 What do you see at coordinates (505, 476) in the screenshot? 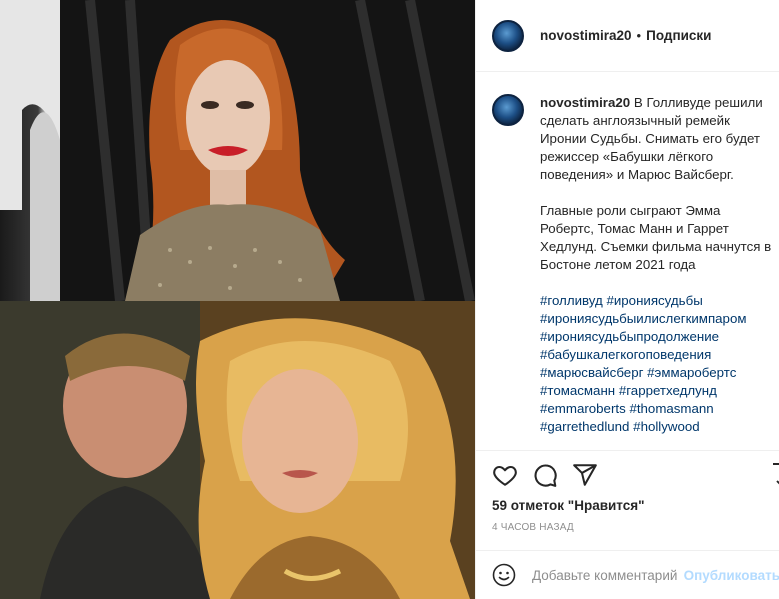
I see `heart-icon` at bounding box center [505, 476].